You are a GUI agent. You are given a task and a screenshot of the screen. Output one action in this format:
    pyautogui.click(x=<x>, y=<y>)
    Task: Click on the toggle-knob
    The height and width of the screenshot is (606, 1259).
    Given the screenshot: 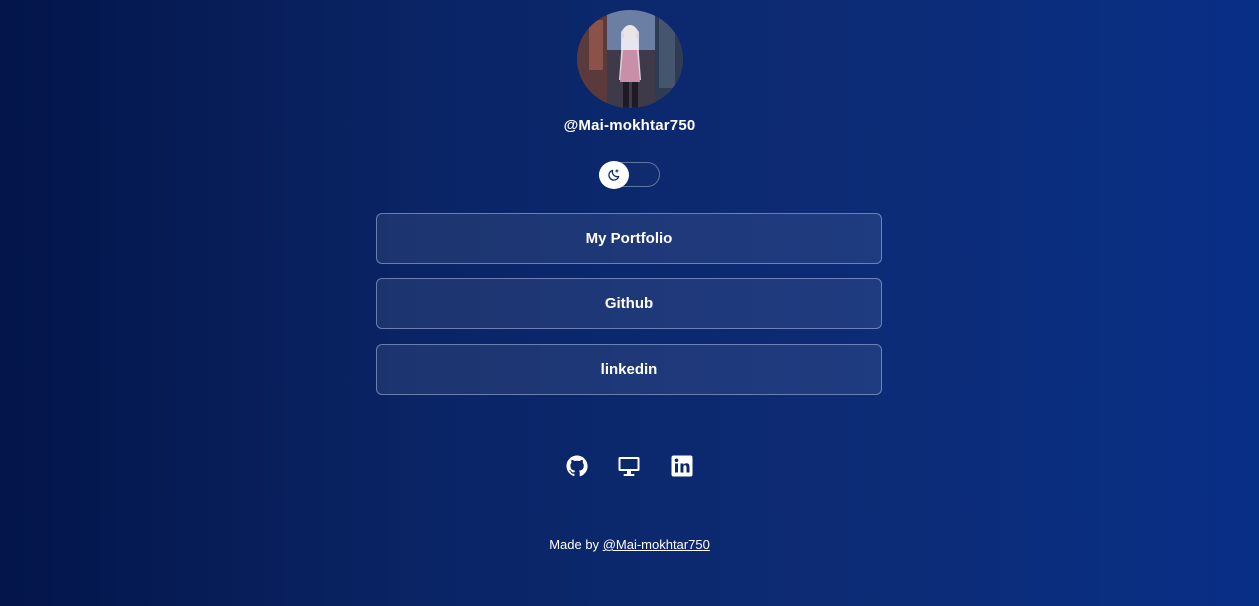 What is the action you would take?
    pyautogui.click(x=614, y=175)
    